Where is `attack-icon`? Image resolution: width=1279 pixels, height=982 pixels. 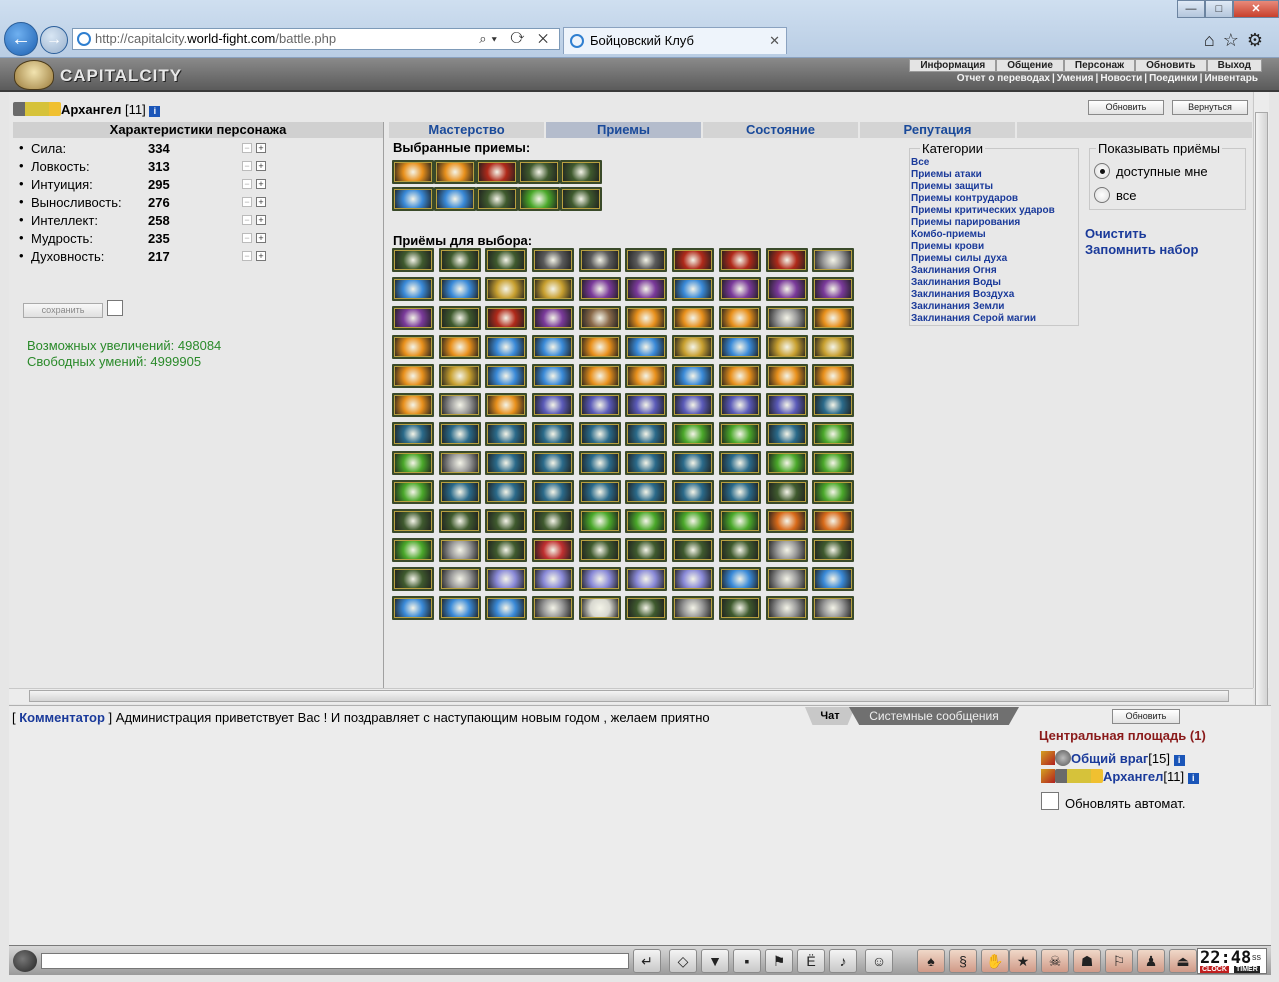 attack-icon is located at coordinates (1048, 776).